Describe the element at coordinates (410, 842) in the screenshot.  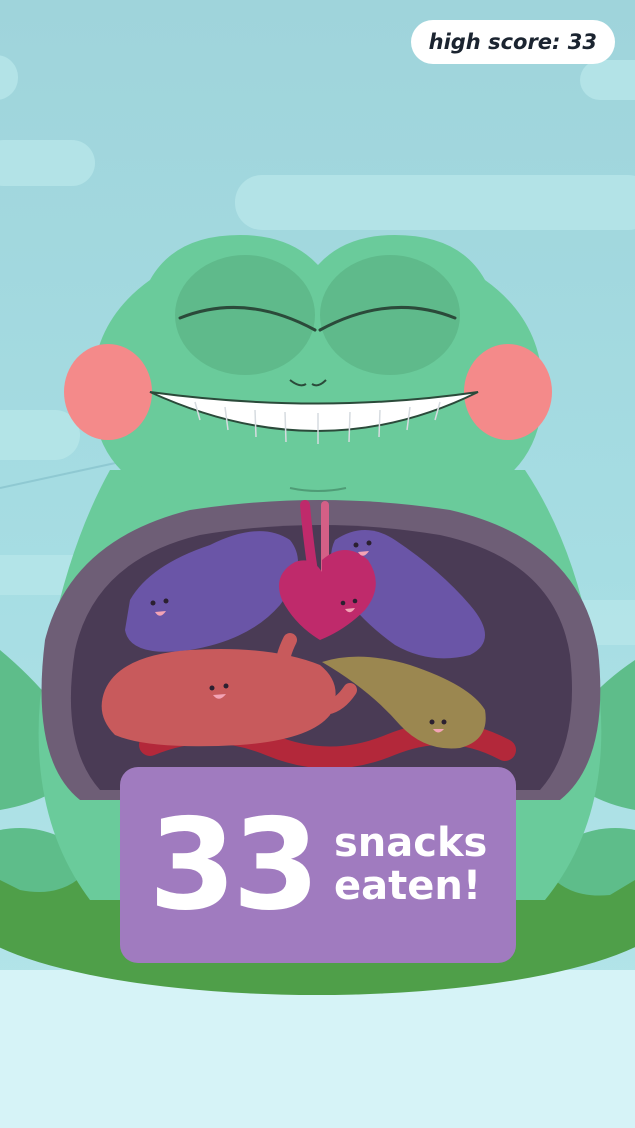
I see `snacks-caption-line1: snacks` at that location.